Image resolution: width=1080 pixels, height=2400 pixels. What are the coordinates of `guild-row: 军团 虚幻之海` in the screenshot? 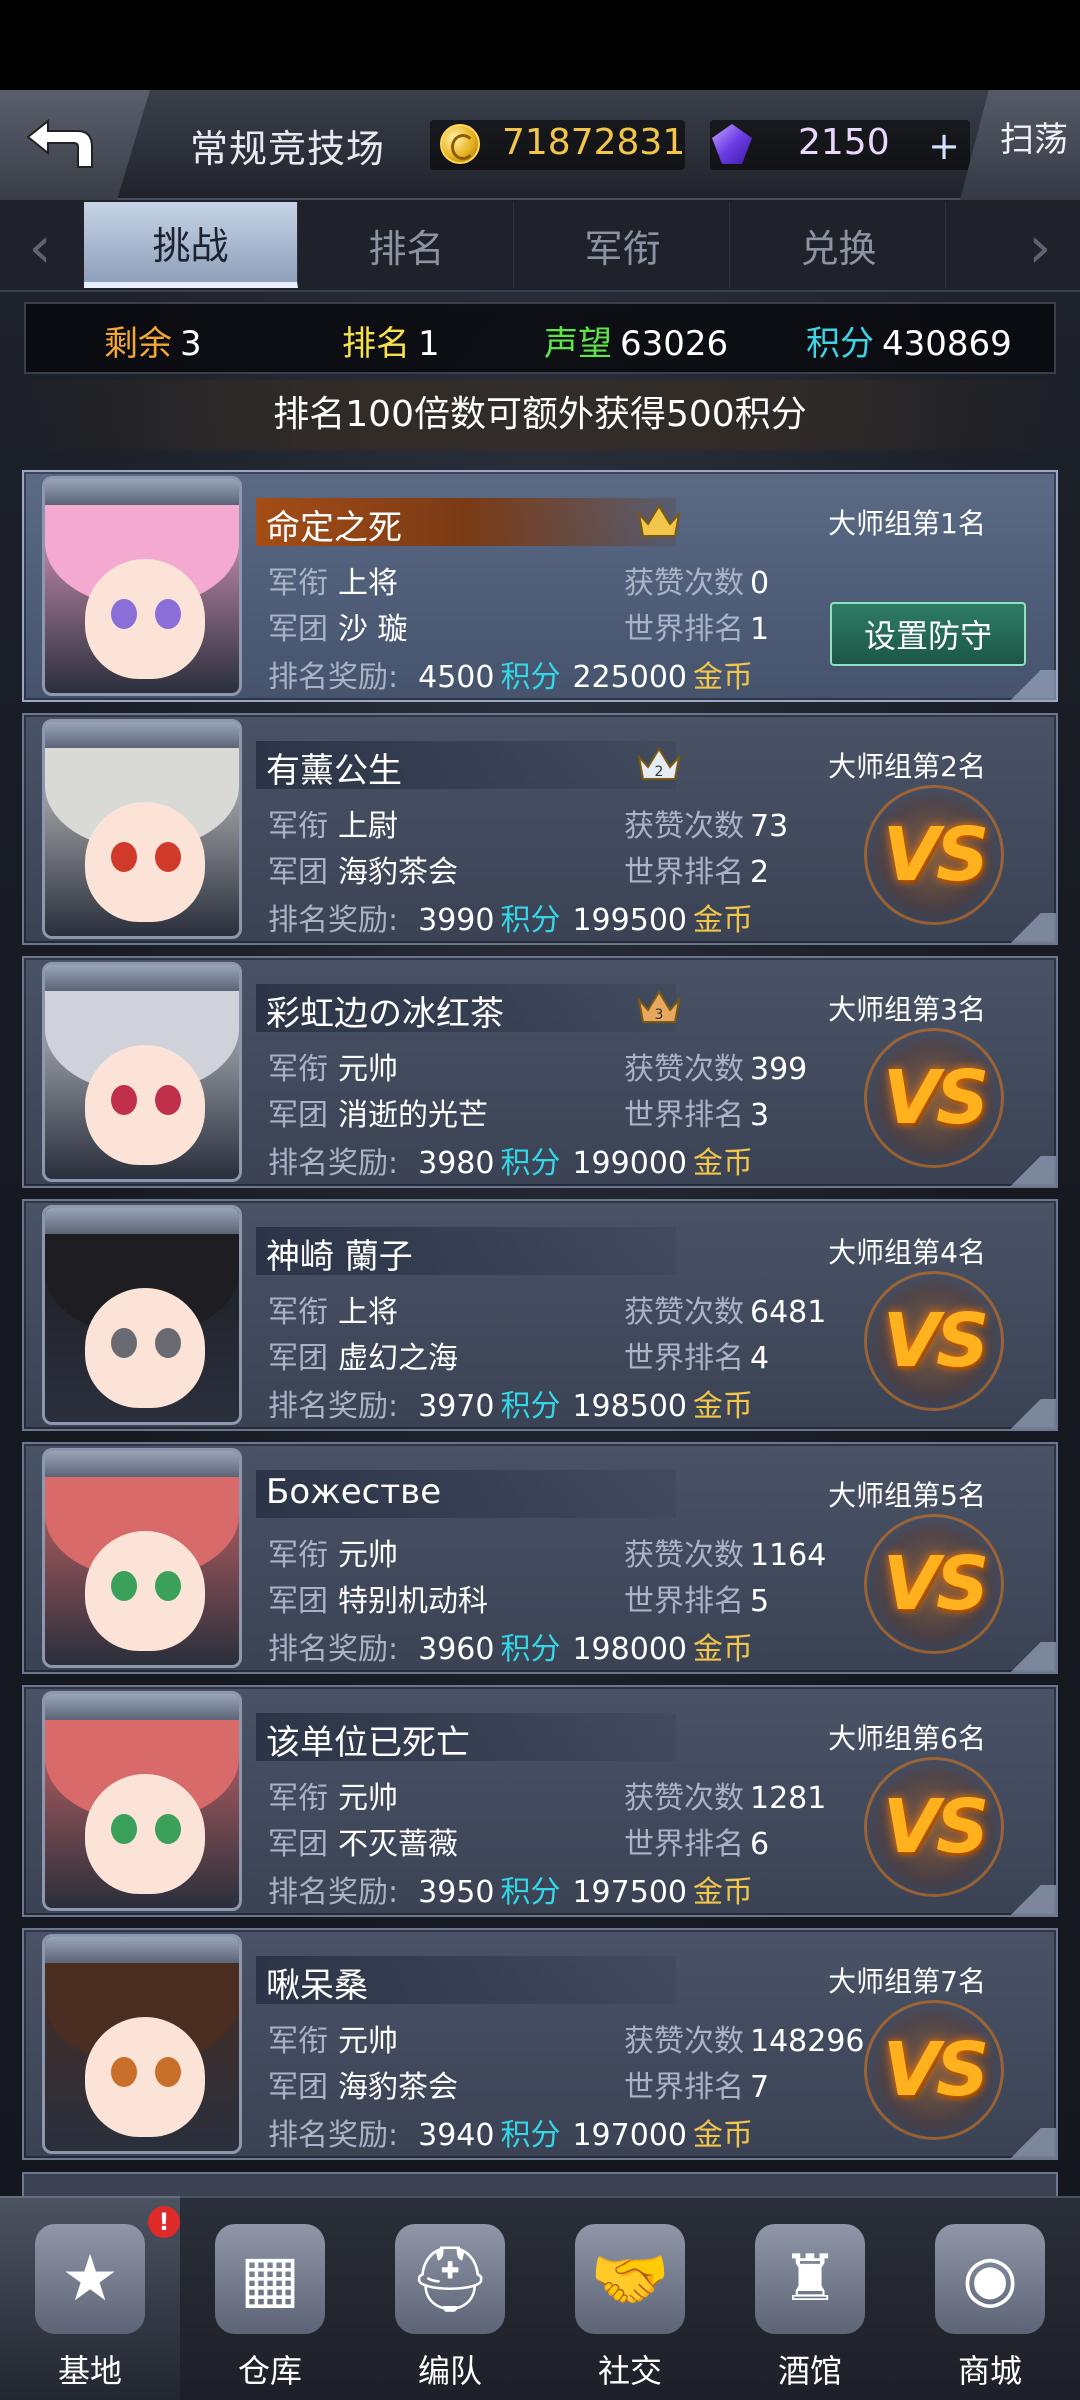 It's located at (363, 1358).